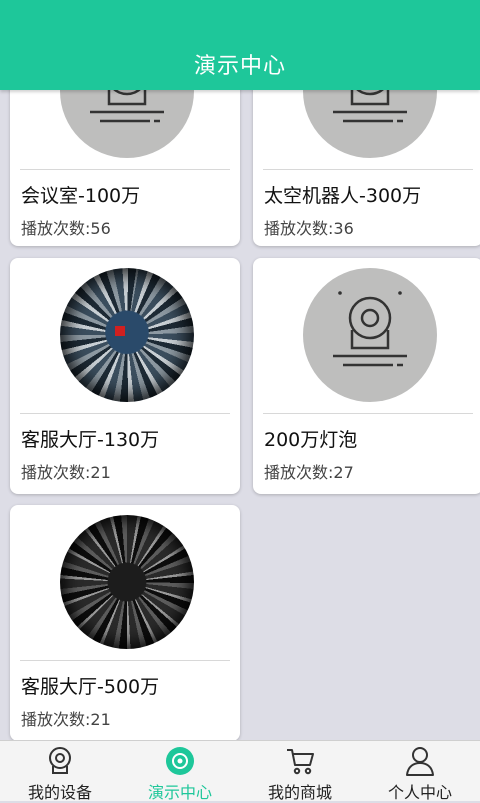 This screenshot has width=480, height=803. Describe the element at coordinates (420, 761) in the screenshot. I see `person-icon` at that location.